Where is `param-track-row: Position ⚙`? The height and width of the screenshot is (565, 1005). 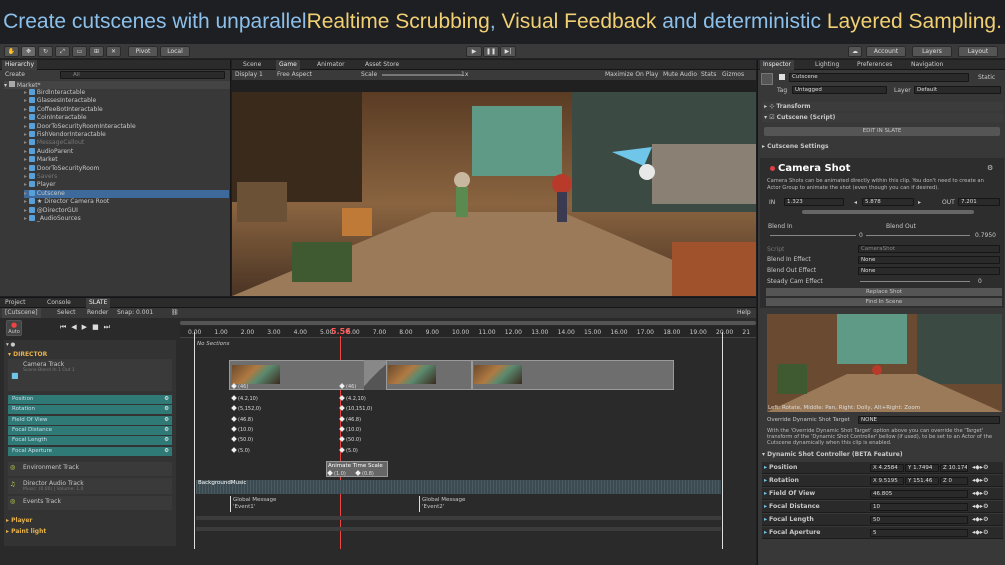
param-track-row: Position ⚙ is located at coordinates (90, 399).